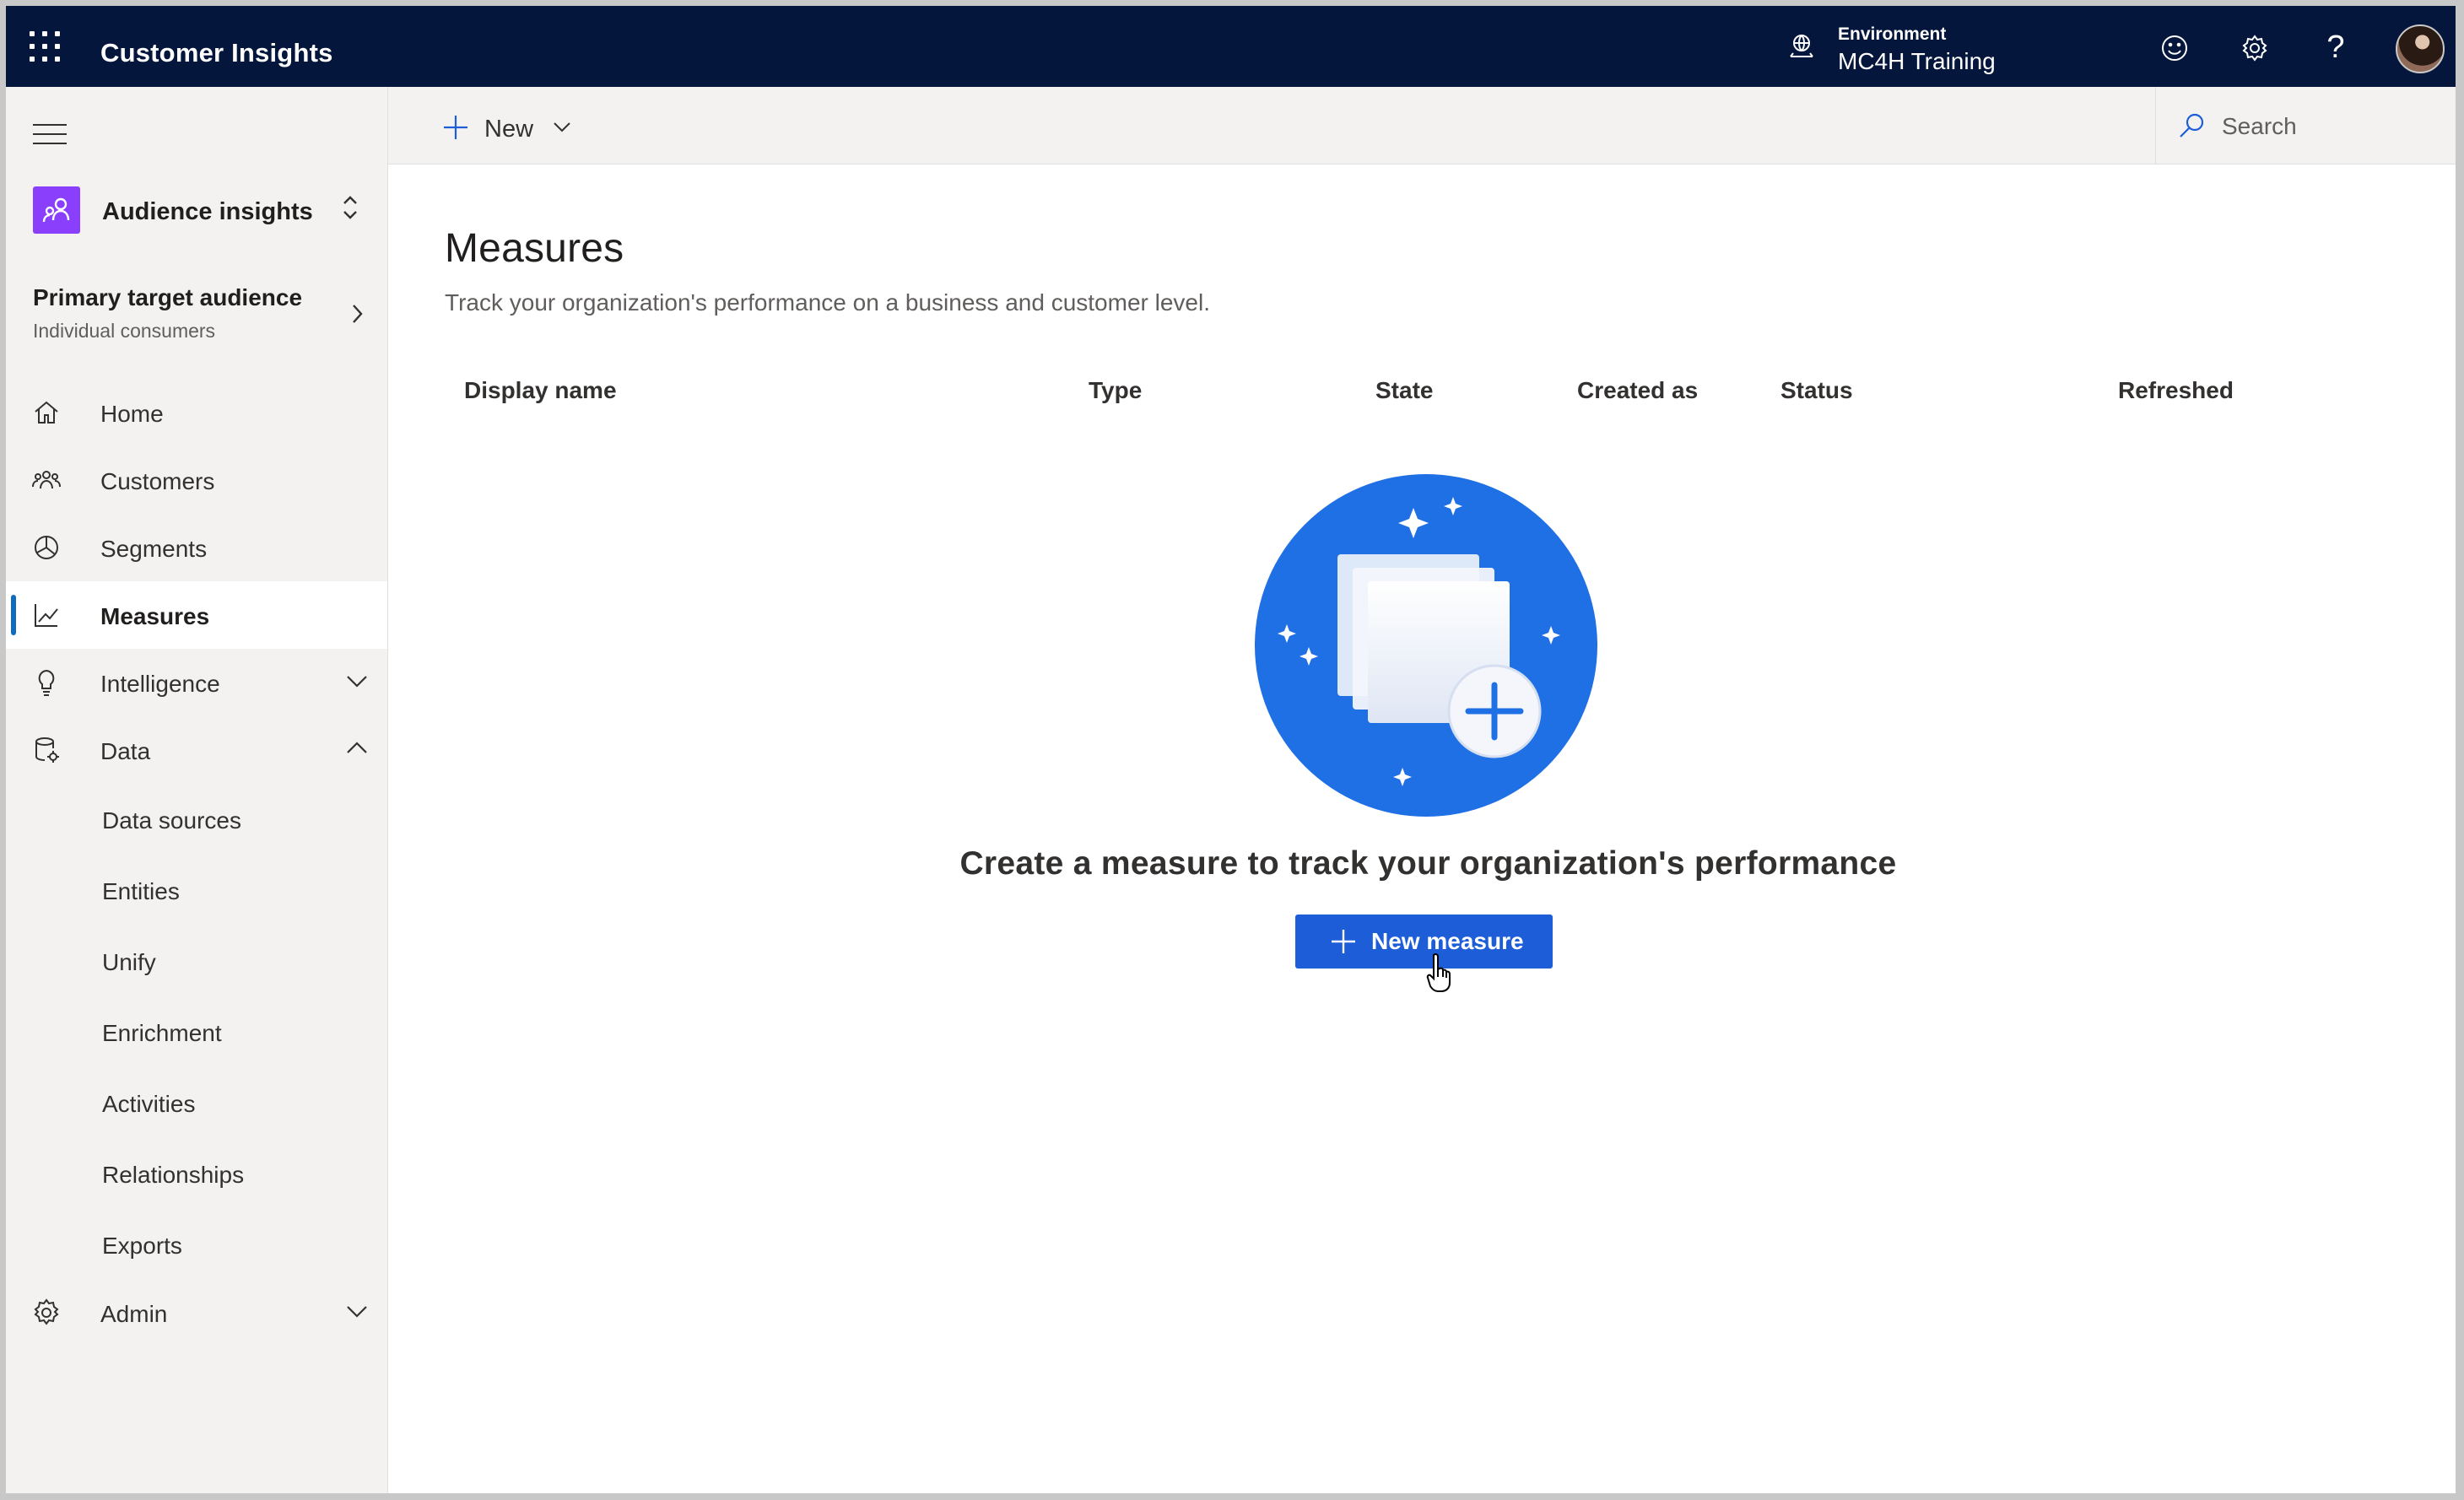 This screenshot has height=1500, width=2464. What do you see at coordinates (1816, 390) in the screenshot?
I see `column-header-status: Status` at bounding box center [1816, 390].